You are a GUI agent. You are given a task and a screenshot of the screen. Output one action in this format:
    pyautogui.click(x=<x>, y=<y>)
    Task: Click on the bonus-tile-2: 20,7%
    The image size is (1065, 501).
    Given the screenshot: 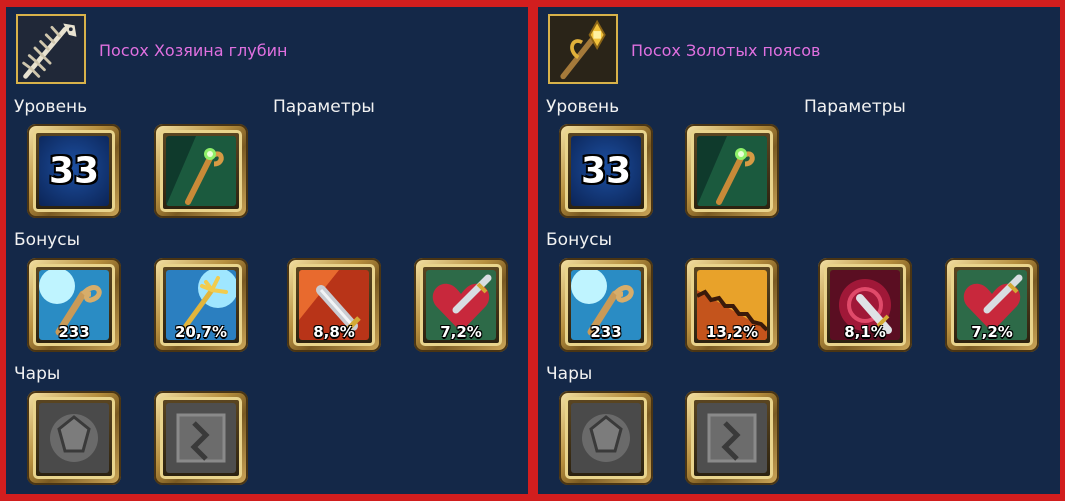 What is the action you would take?
    pyautogui.click(x=201, y=305)
    